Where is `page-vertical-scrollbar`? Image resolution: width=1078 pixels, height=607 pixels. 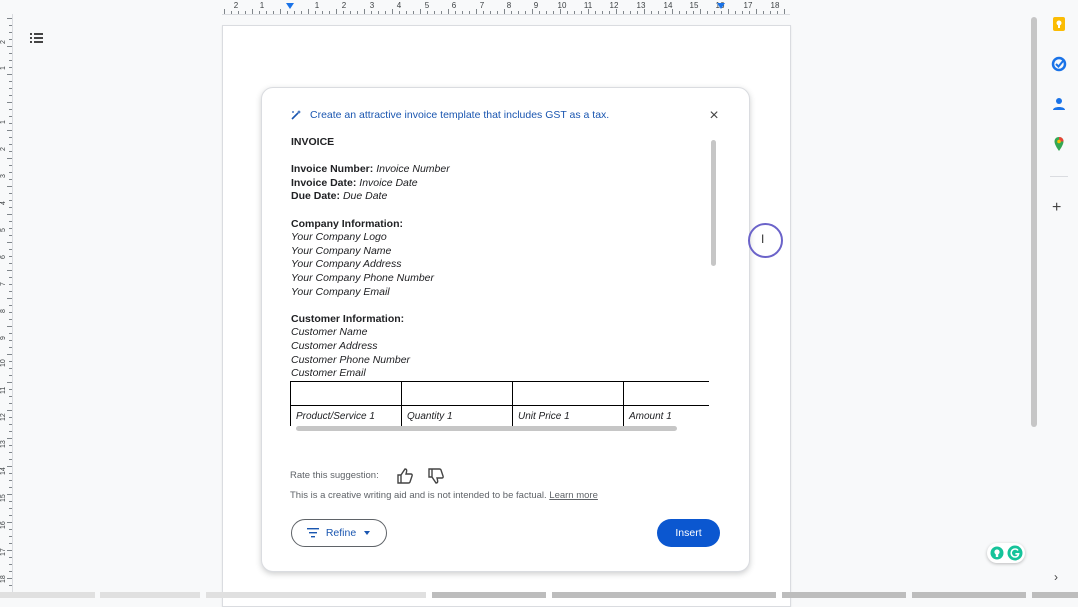 page-vertical-scrollbar is located at coordinates (1034, 222).